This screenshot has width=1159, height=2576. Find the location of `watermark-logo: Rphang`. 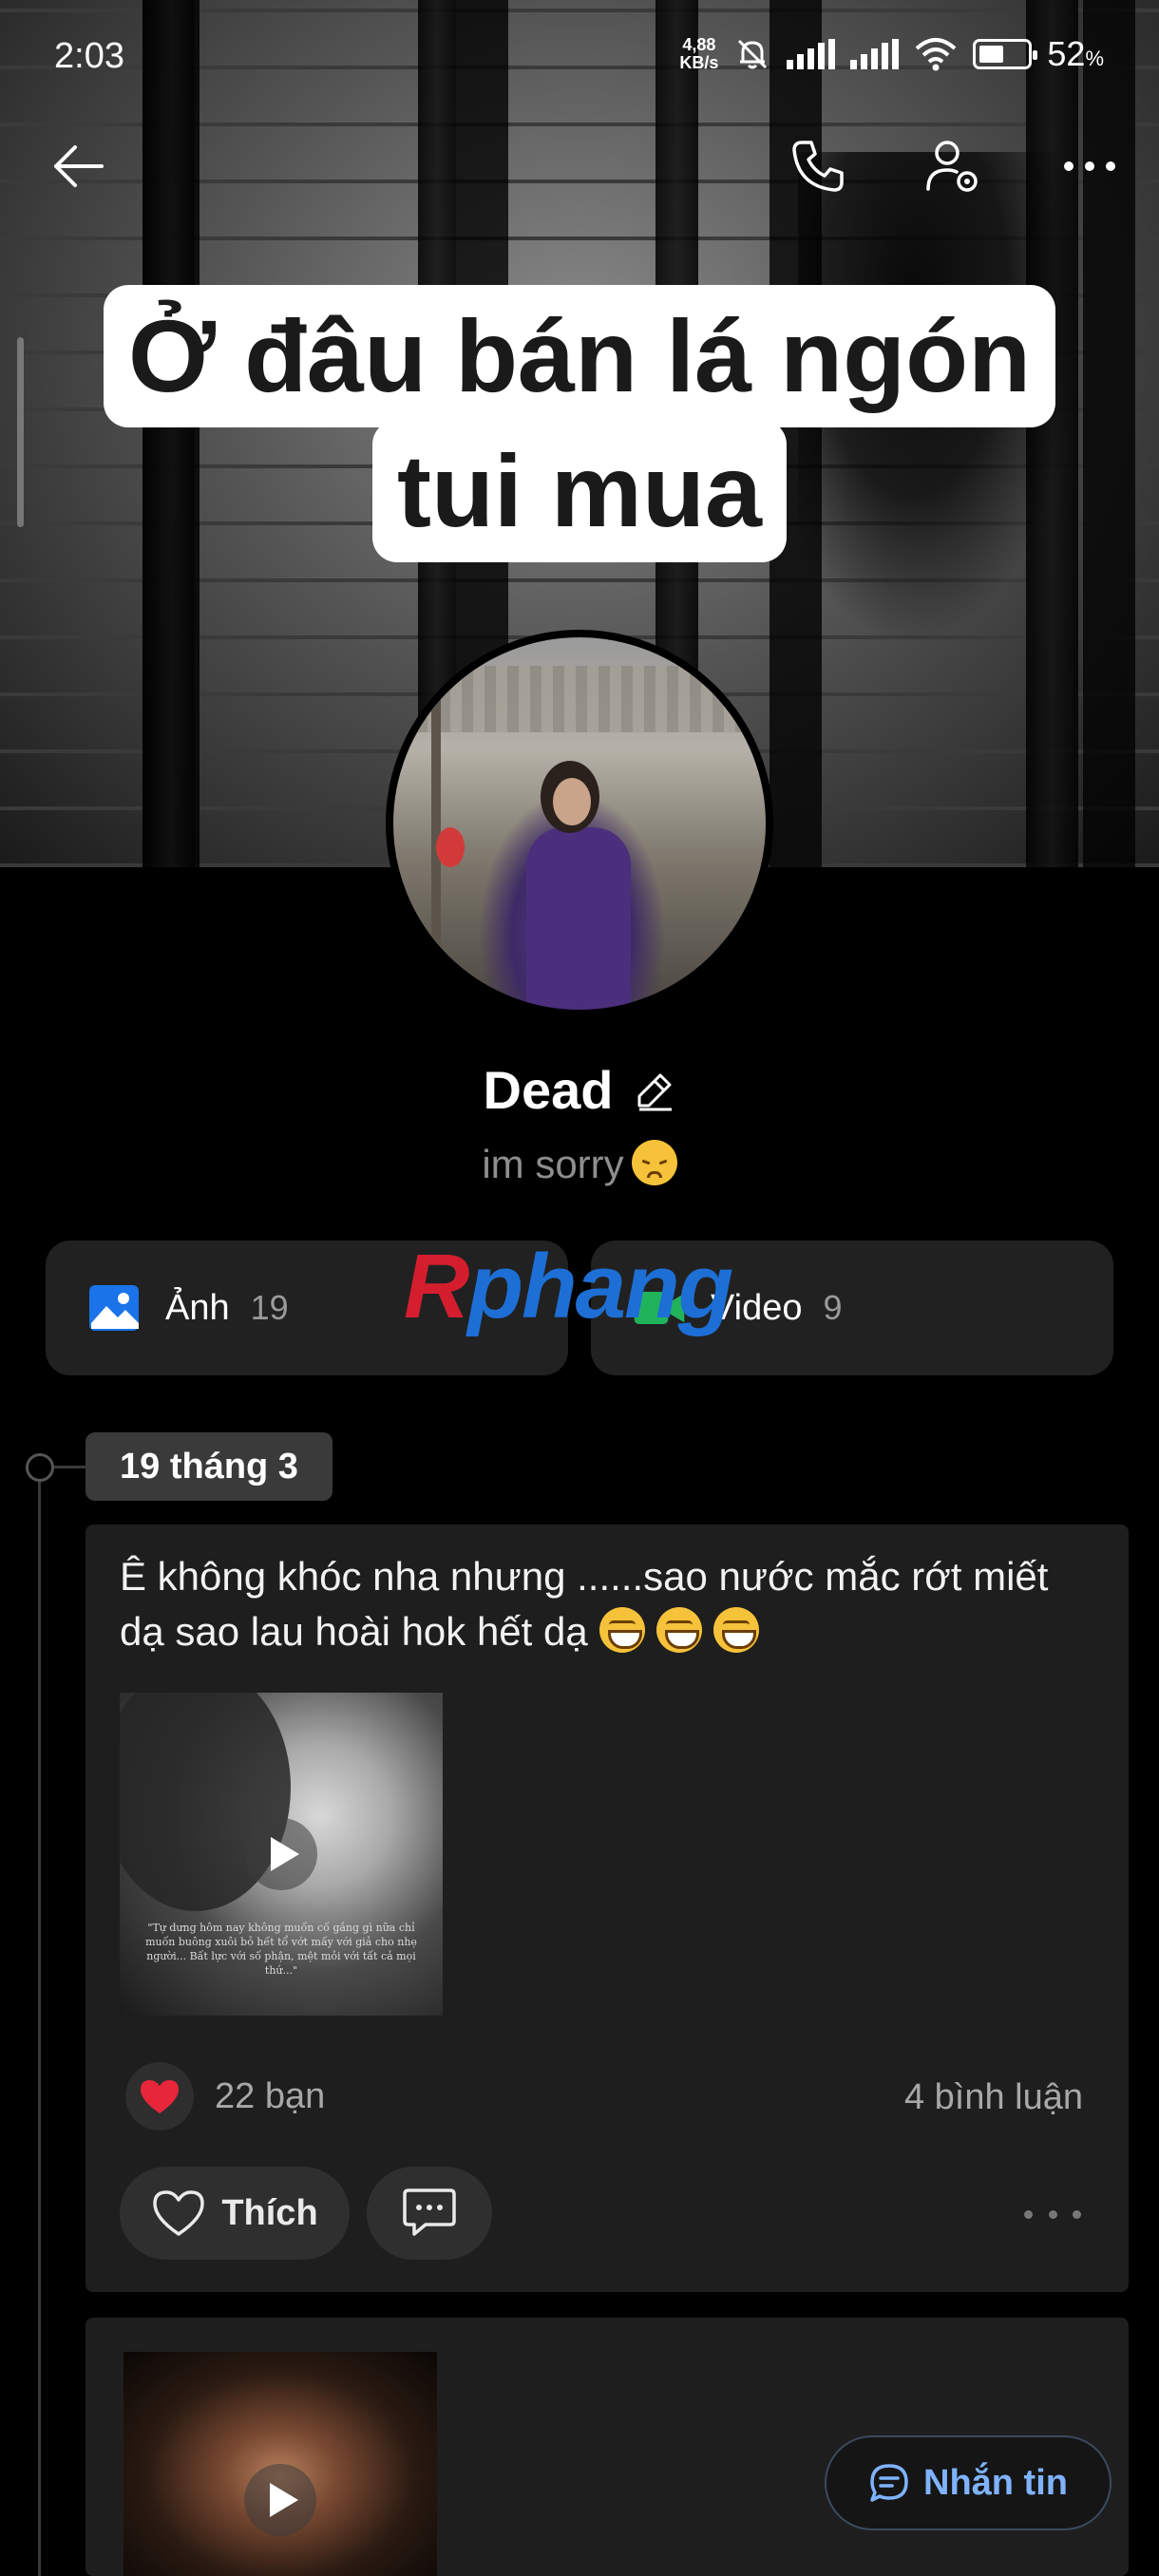

watermark-logo: Rphang is located at coordinates (568, 1286).